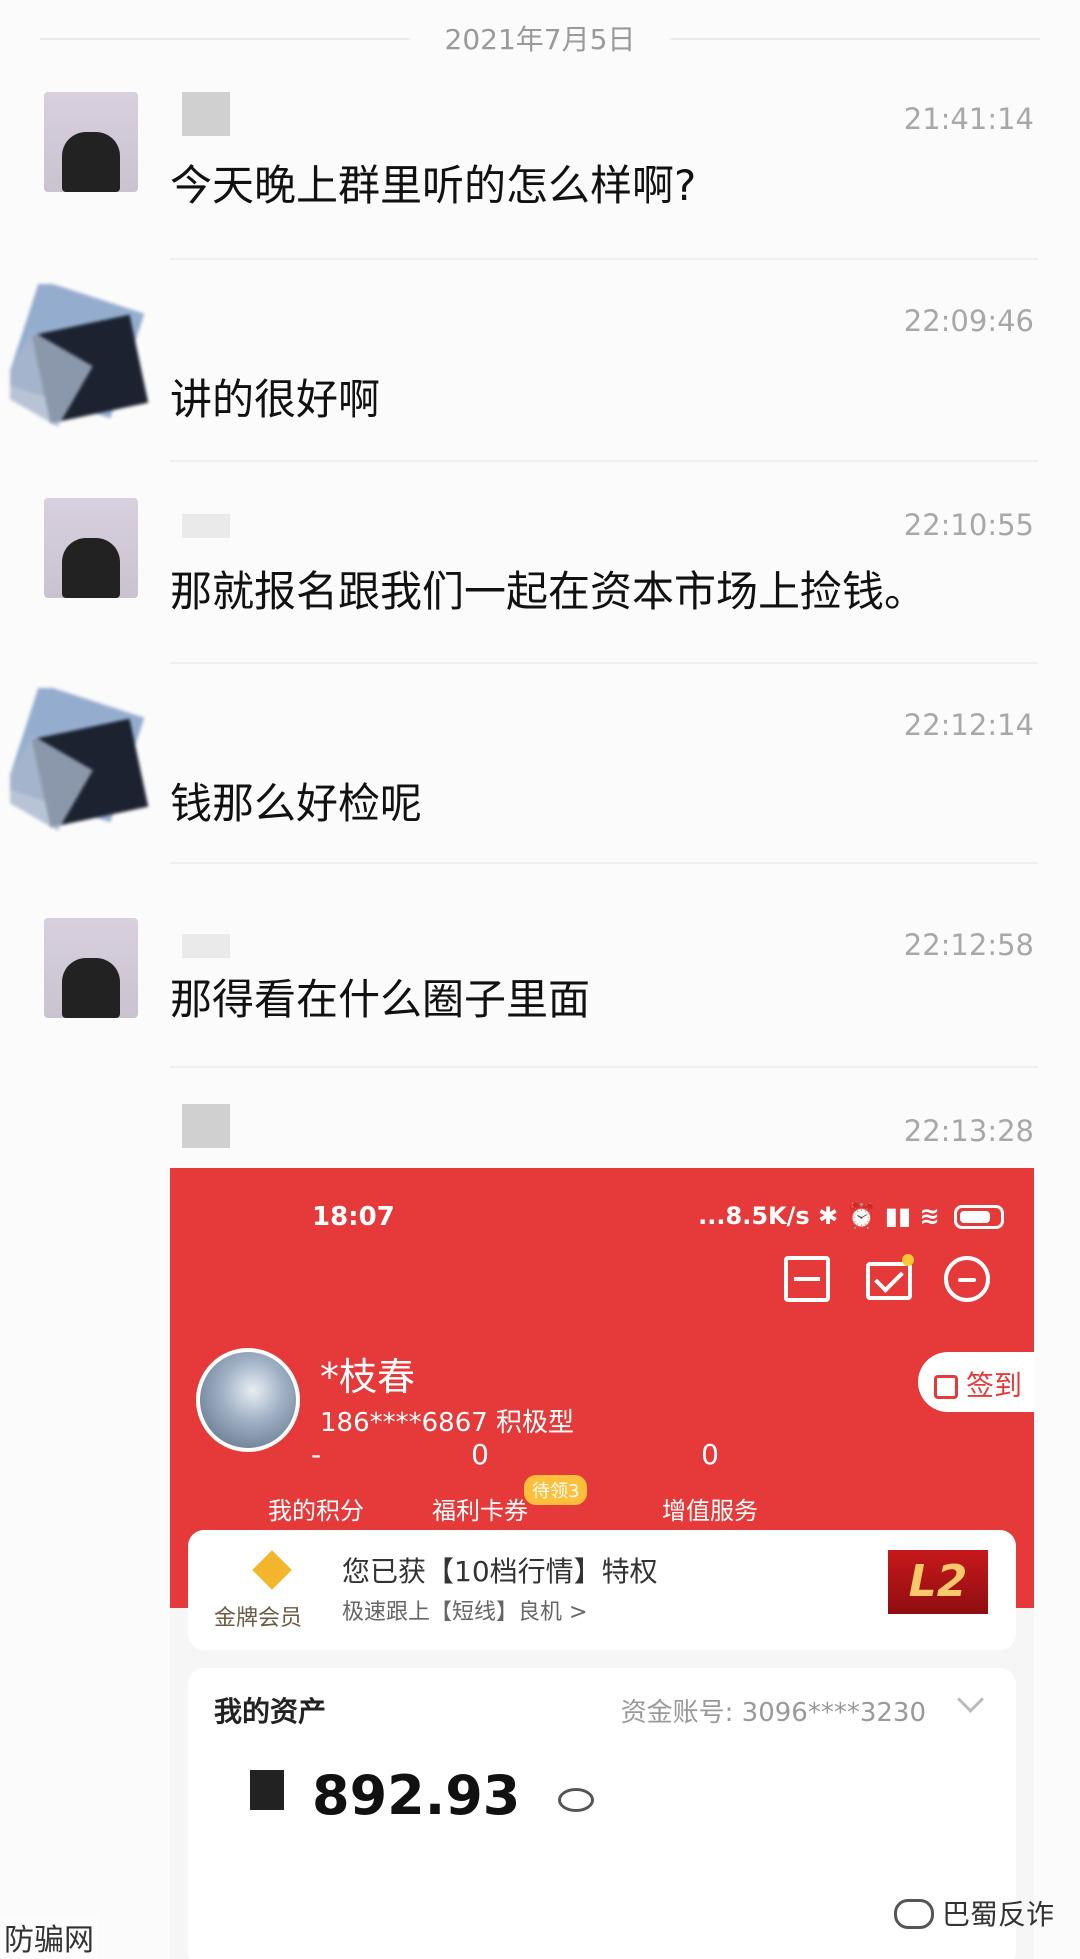  I want to click on checkin-label: 签到, so click(994, 1385).